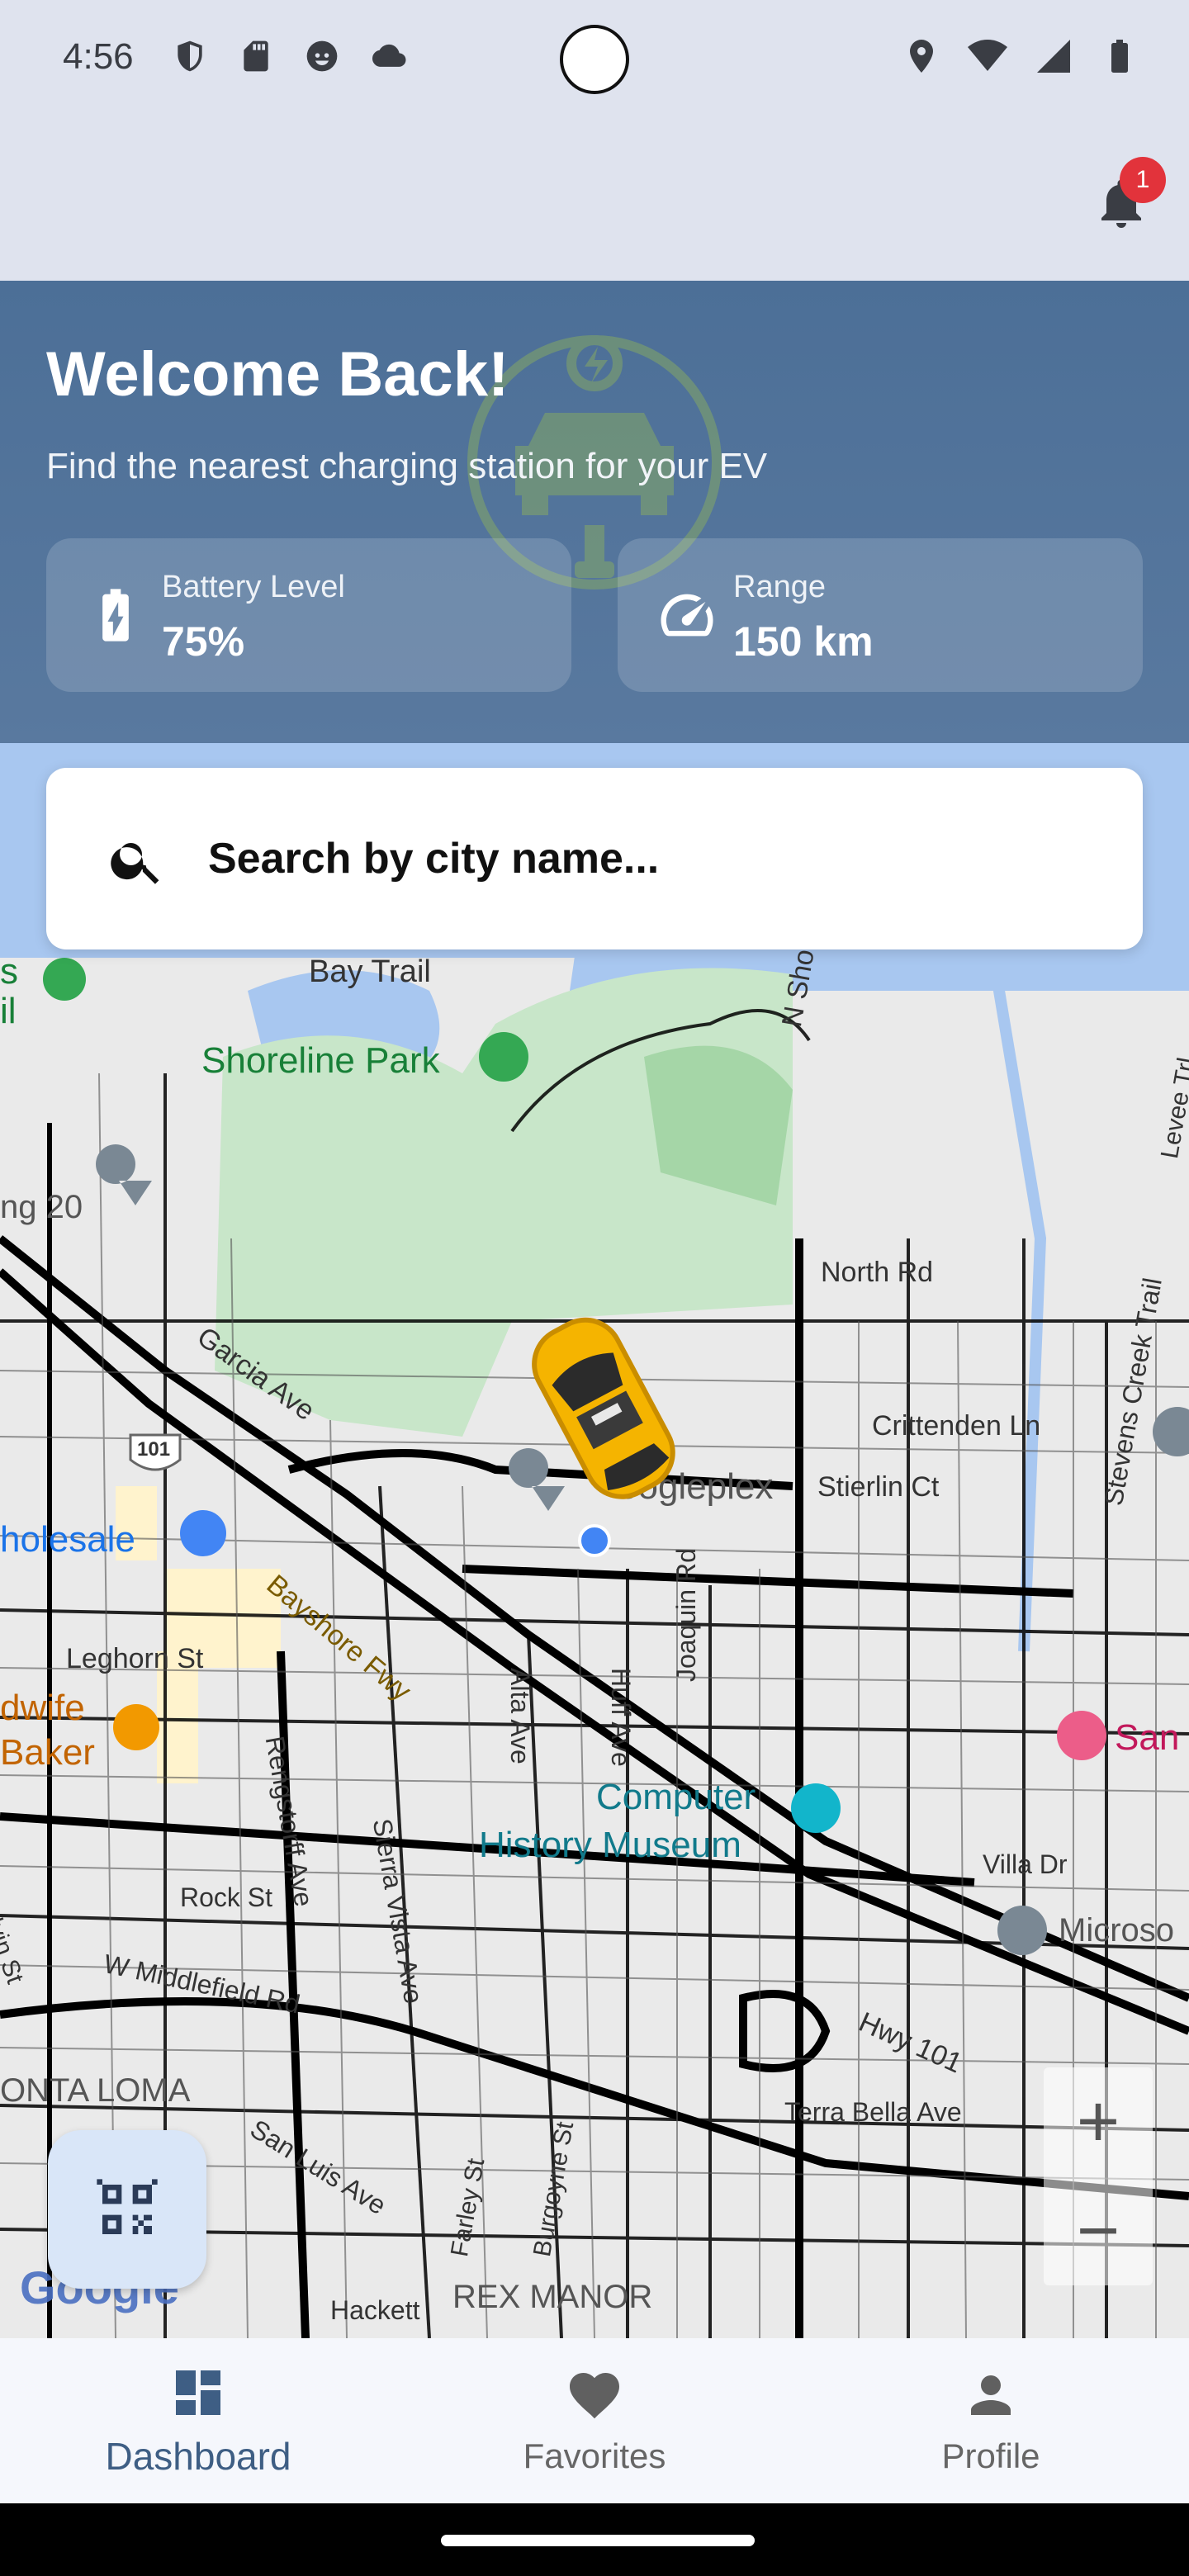 This screenshot has width=1189, height=2576. I want to click on nav-favorites: Favorites, so click(594, 2420).